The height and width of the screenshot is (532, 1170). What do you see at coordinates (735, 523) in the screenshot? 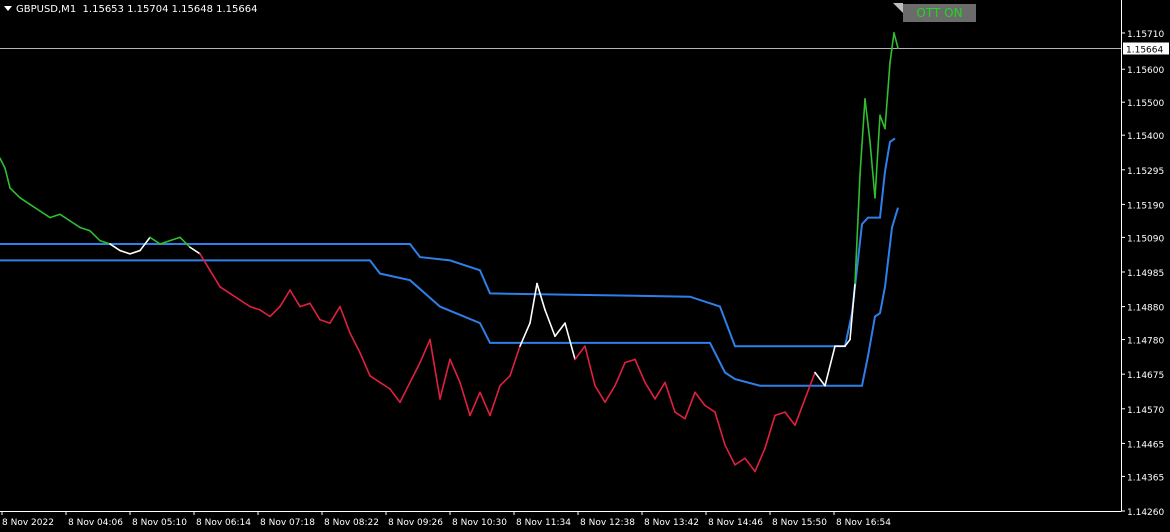
I see `time-tick-label: 8 Nov 14:46` at bounding box center [735, 523].